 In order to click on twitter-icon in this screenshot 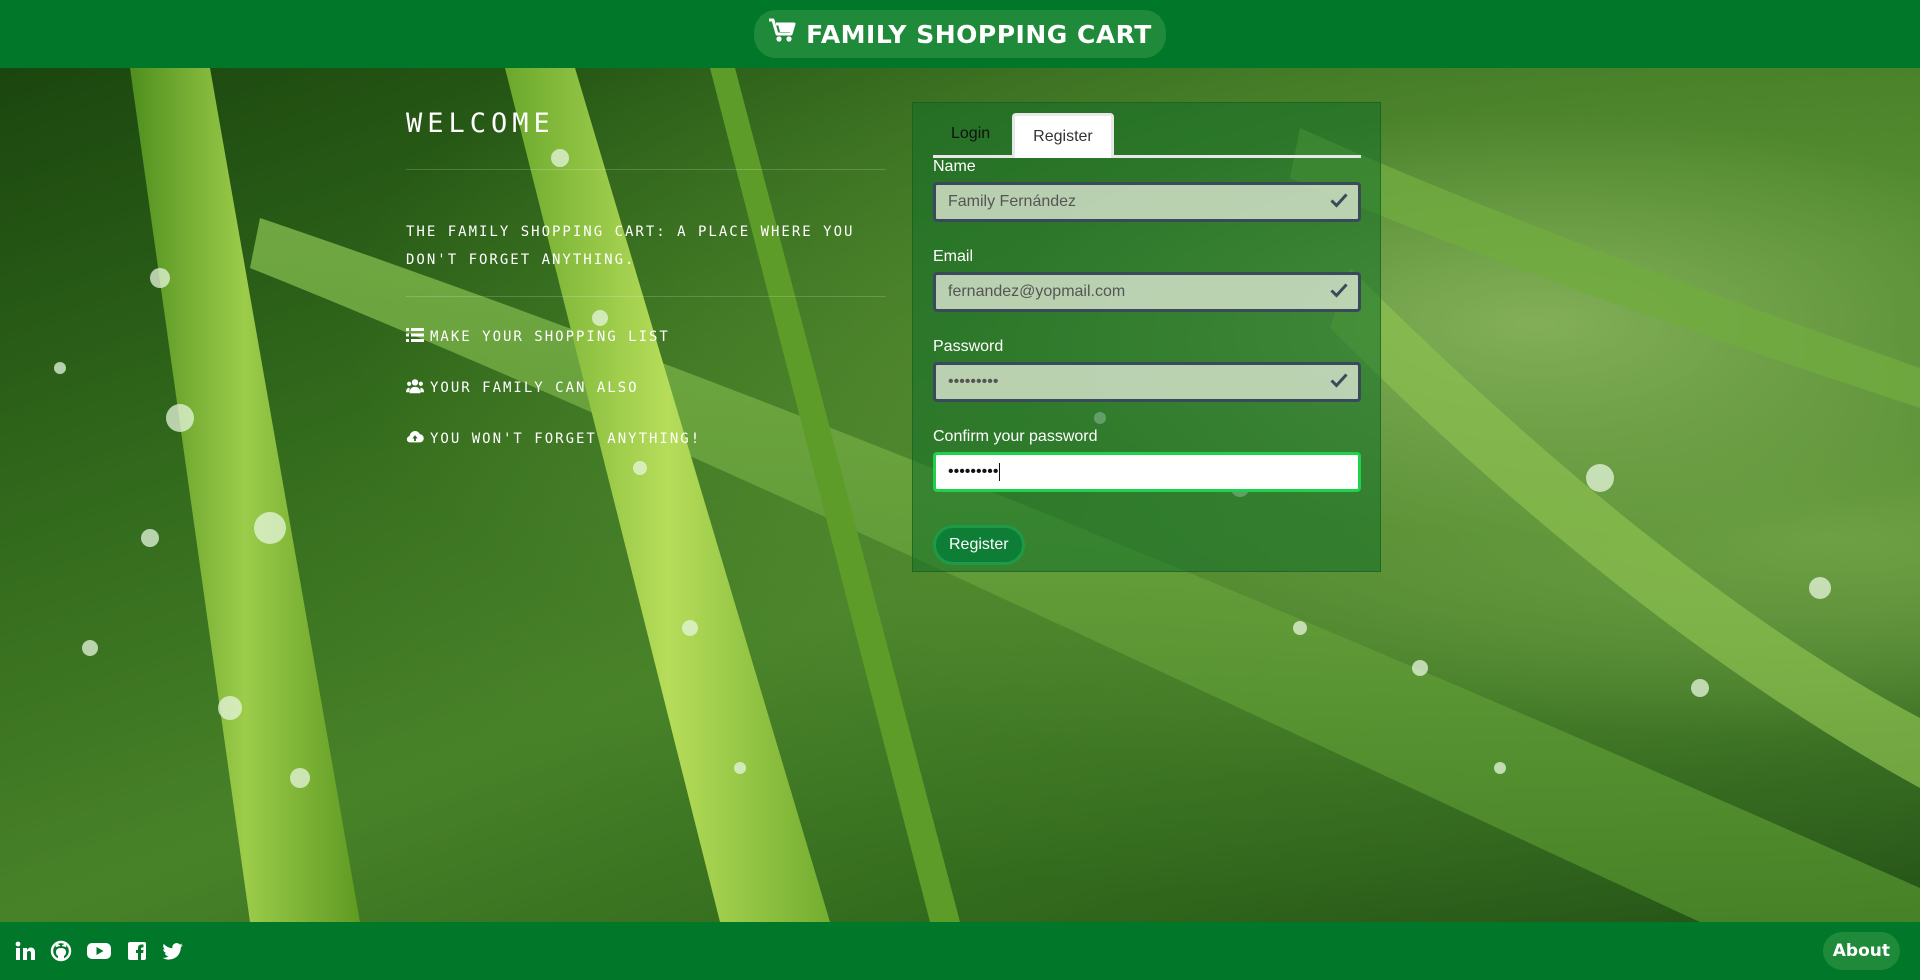, I will do `click(173, 951)`.